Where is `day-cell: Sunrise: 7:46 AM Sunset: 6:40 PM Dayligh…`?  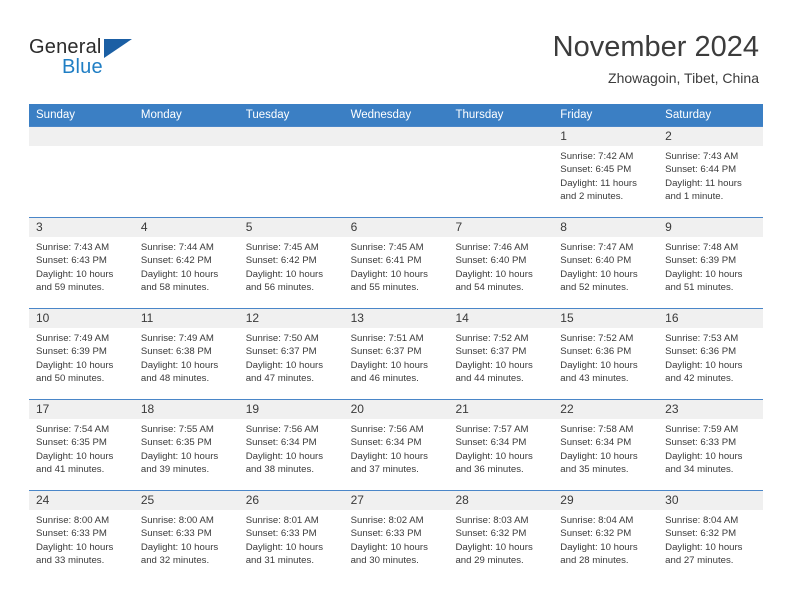 day-cell: Sunrise: 7:46 AM Sunset: 6:40 PM Dayligh… is located at coordinates (500, 272).